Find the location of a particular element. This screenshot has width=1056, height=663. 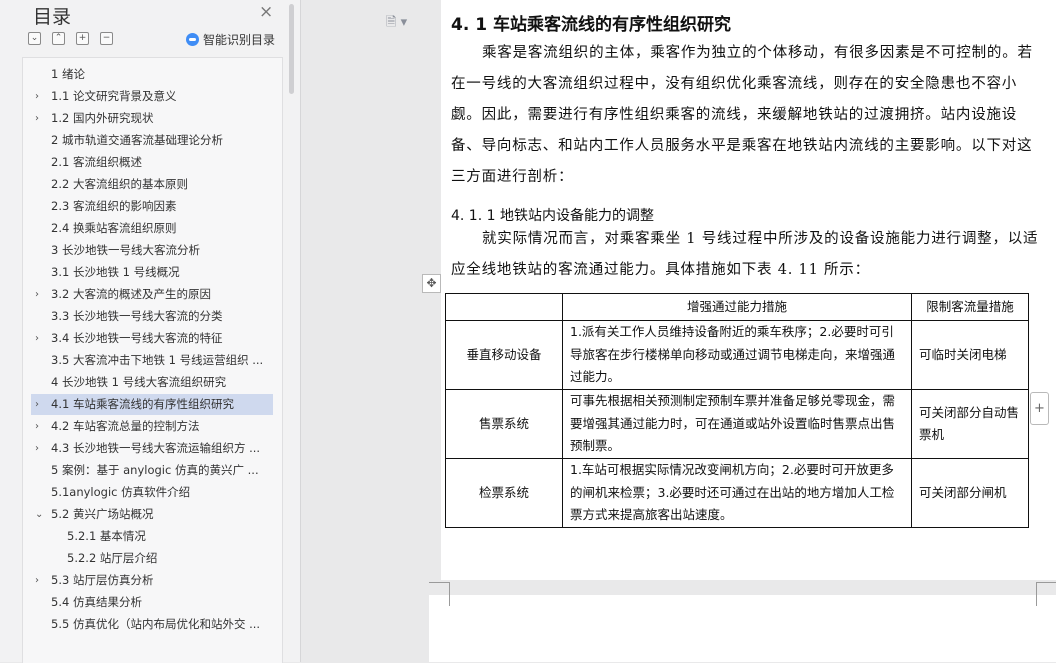

toc-item: 3.3 长沙地铁一号线大客流的分类 is located at coordinates (152, 316).